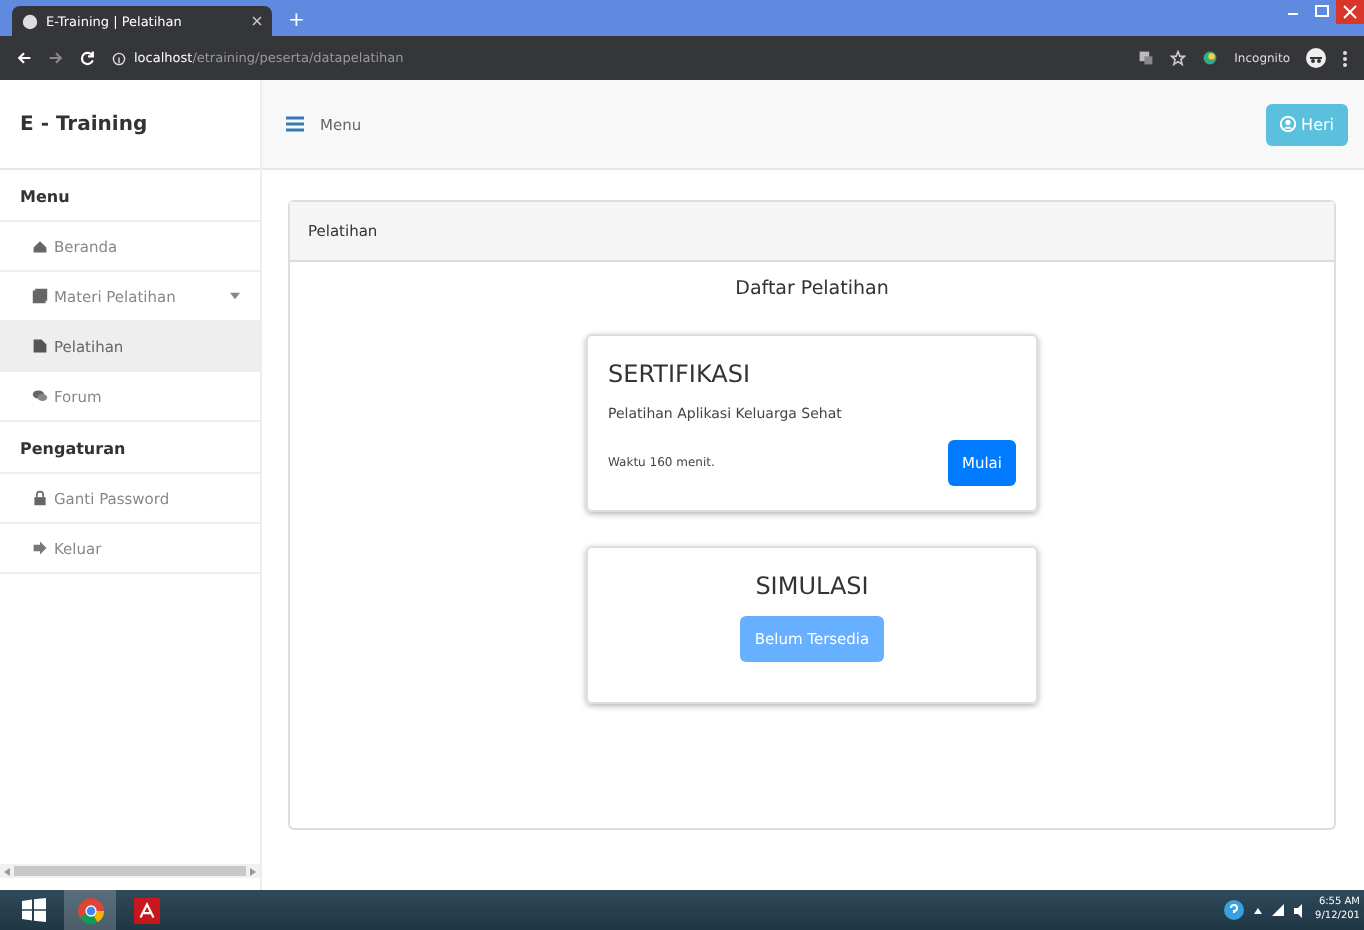  Describe the element at coordinates (40, 548) in the screenshot. I see `exit-icon` at that location.